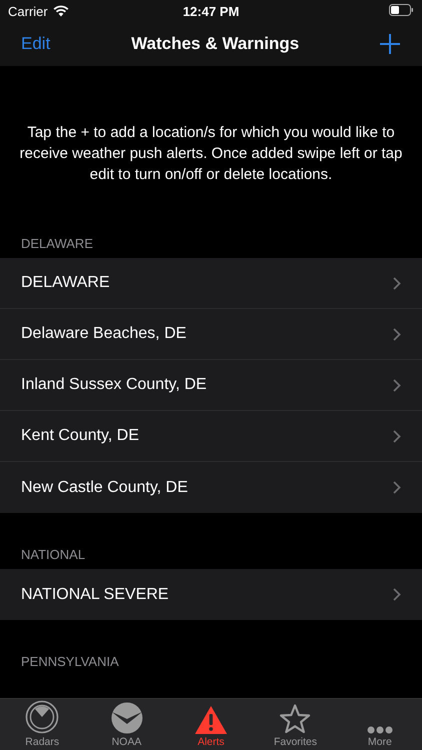  What do you see at coordinates (42, 717) in the screenshot?
I see `radar-icon` at bounding box center [42, 717].